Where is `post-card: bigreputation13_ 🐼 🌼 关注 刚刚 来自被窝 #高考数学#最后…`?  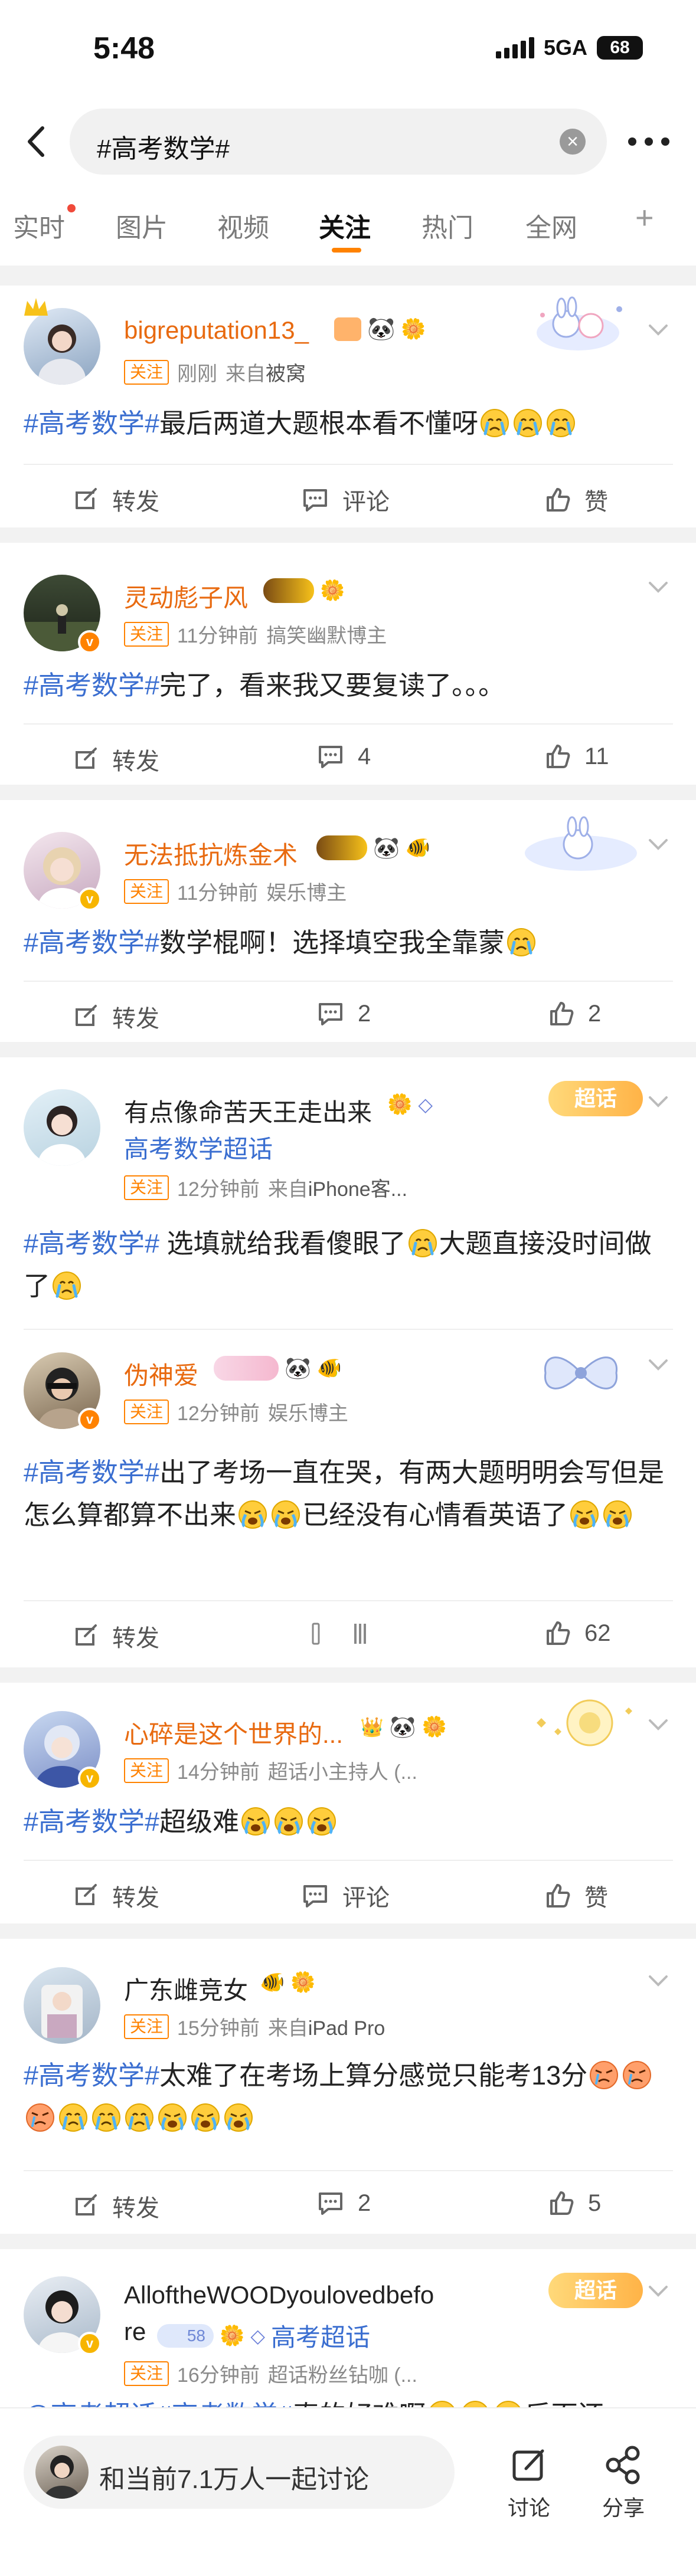
post-card: bigreputation13_ 🐼 🌼 关注 刚刚 来自被窝 #高考数学#最后… is located at coordinates (348, 406).